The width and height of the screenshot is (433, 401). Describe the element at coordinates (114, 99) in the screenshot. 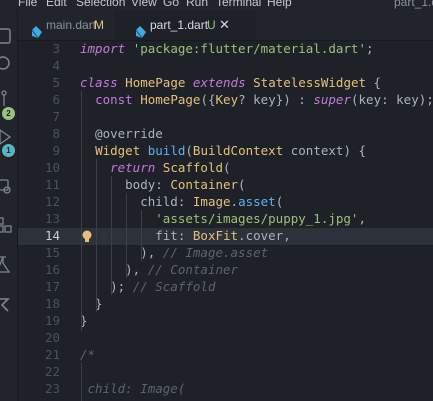

I see `code-token: const` at that location.